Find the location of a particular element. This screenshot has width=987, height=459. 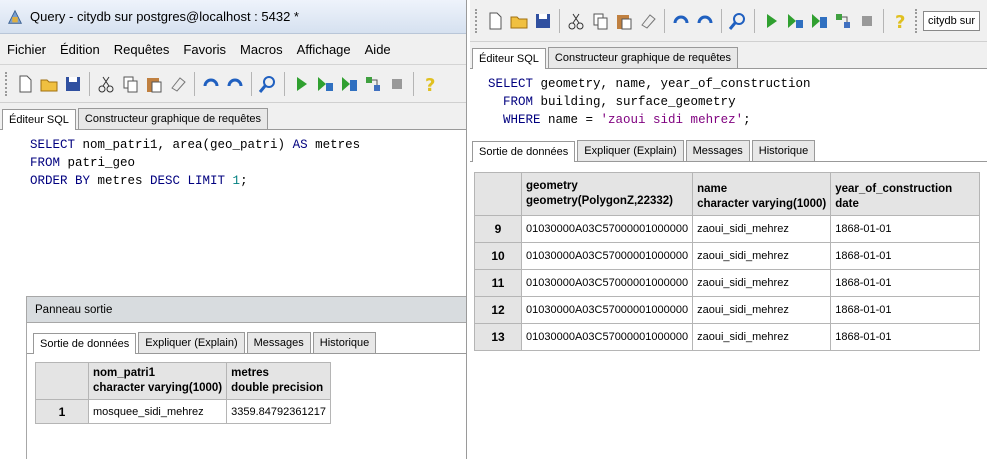

separator is located at coordinates (194, 83).